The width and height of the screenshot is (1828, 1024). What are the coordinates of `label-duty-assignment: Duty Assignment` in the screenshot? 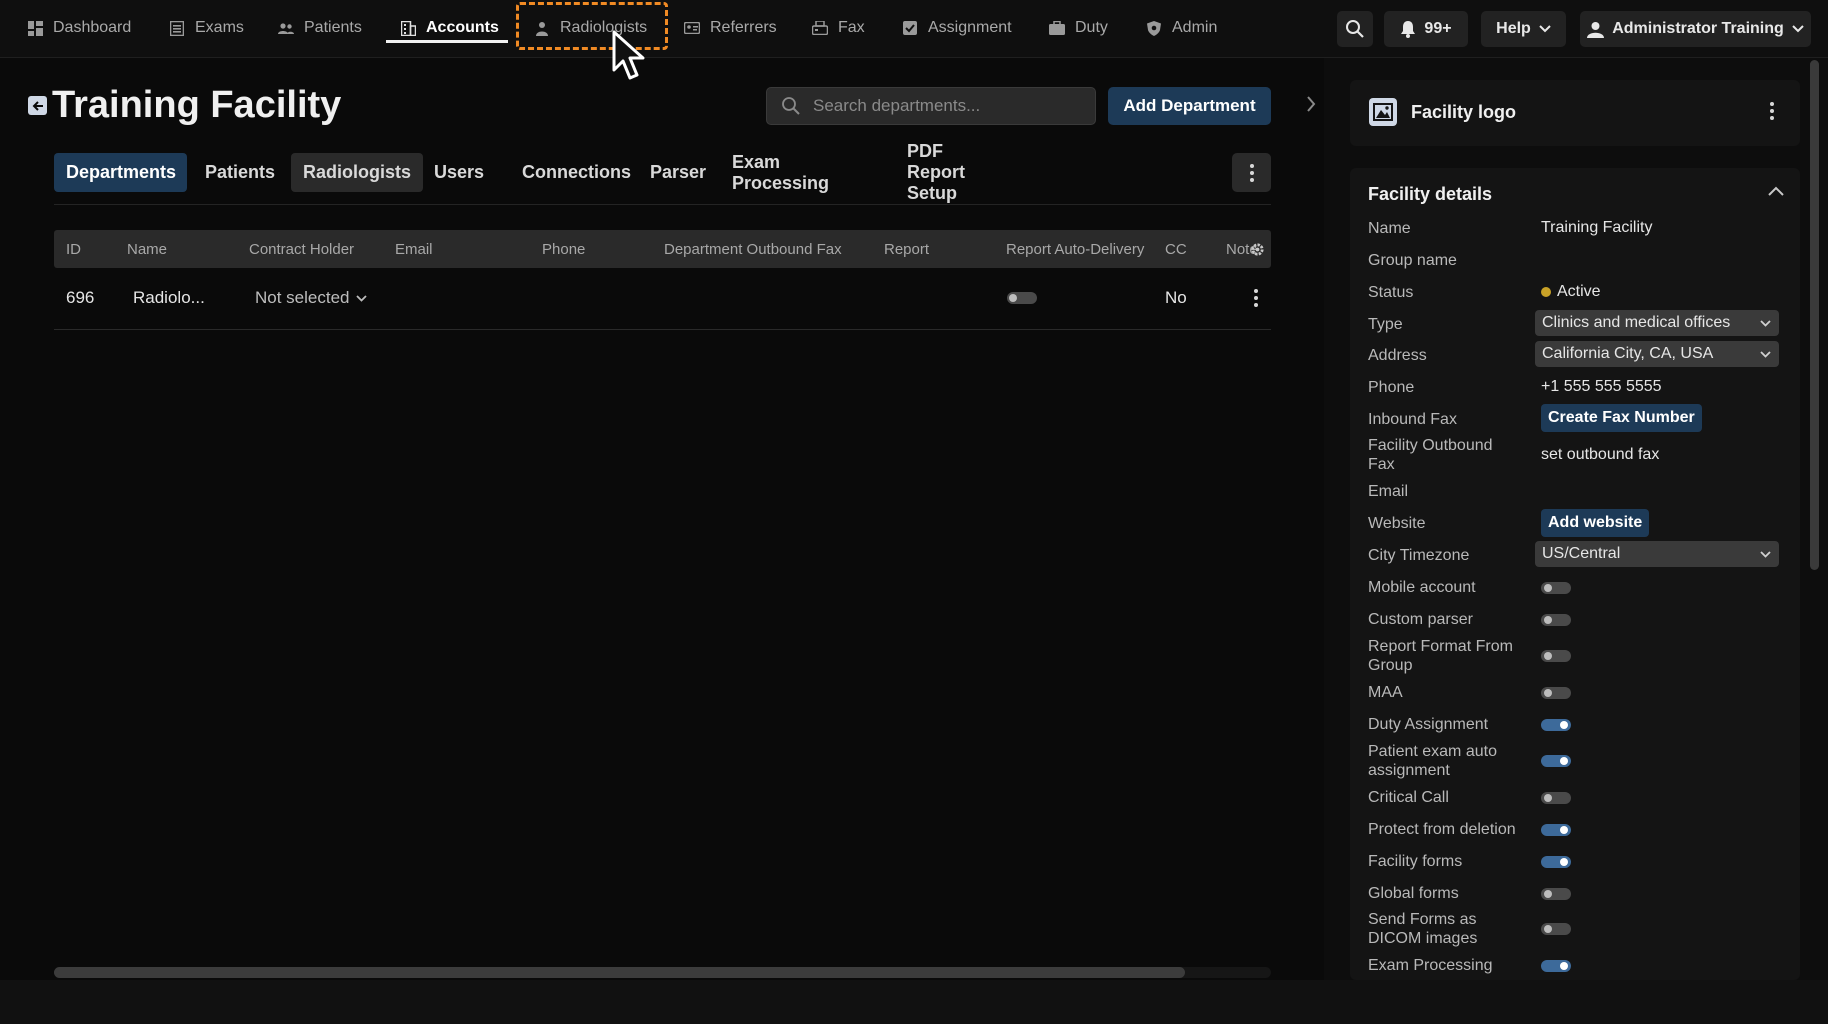 It's located at (1428, 724).